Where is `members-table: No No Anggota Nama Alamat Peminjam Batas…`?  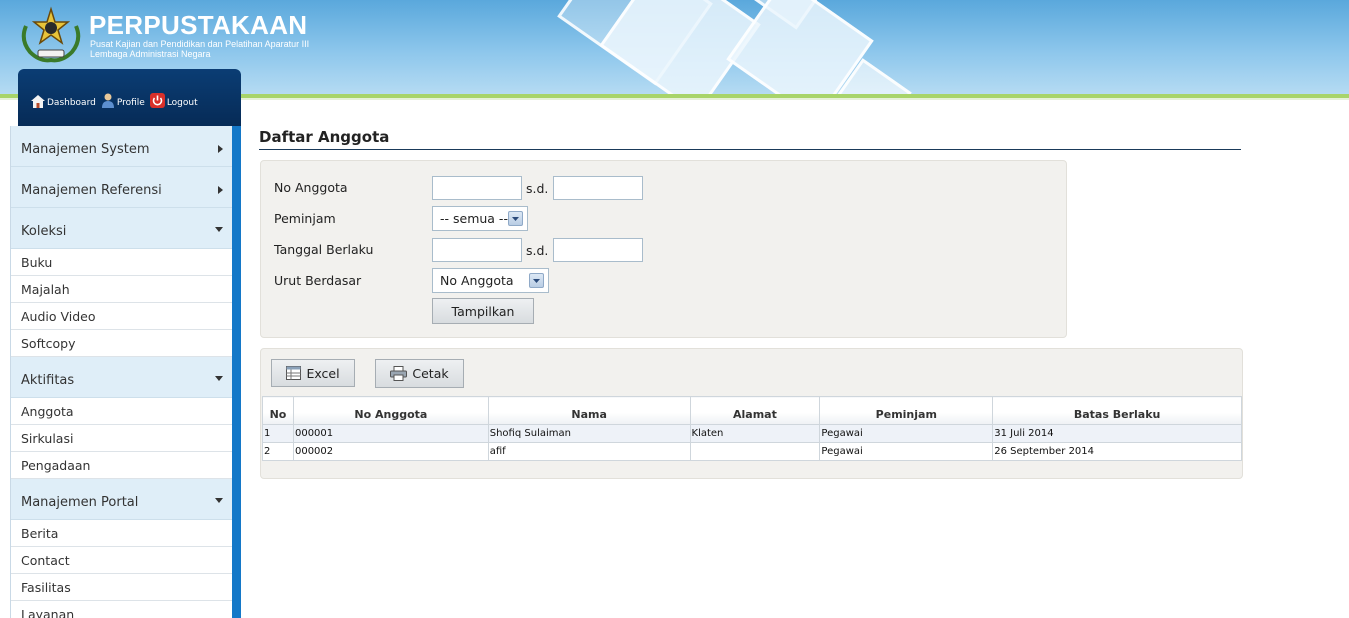 members-table: No No Anggota Nama Alamat Peminjam Batas… is located at coordinates (752, 428).